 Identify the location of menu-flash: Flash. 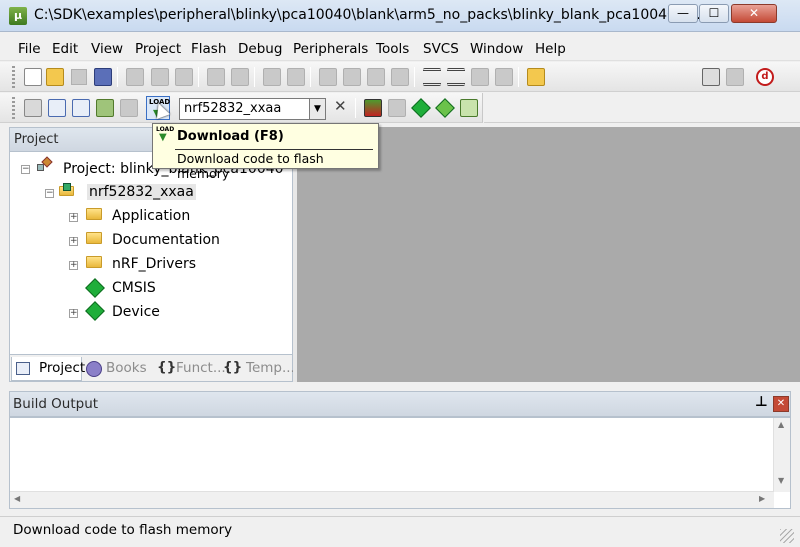
(208, 49).